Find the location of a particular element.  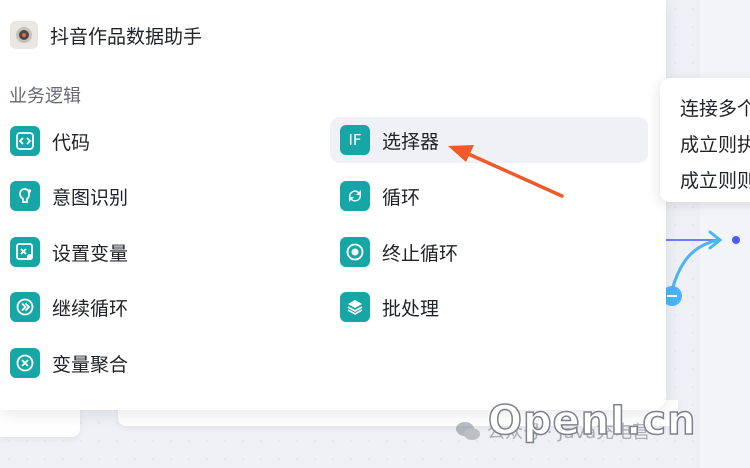

tooltip-pointer is located at coordinates (654, 144).